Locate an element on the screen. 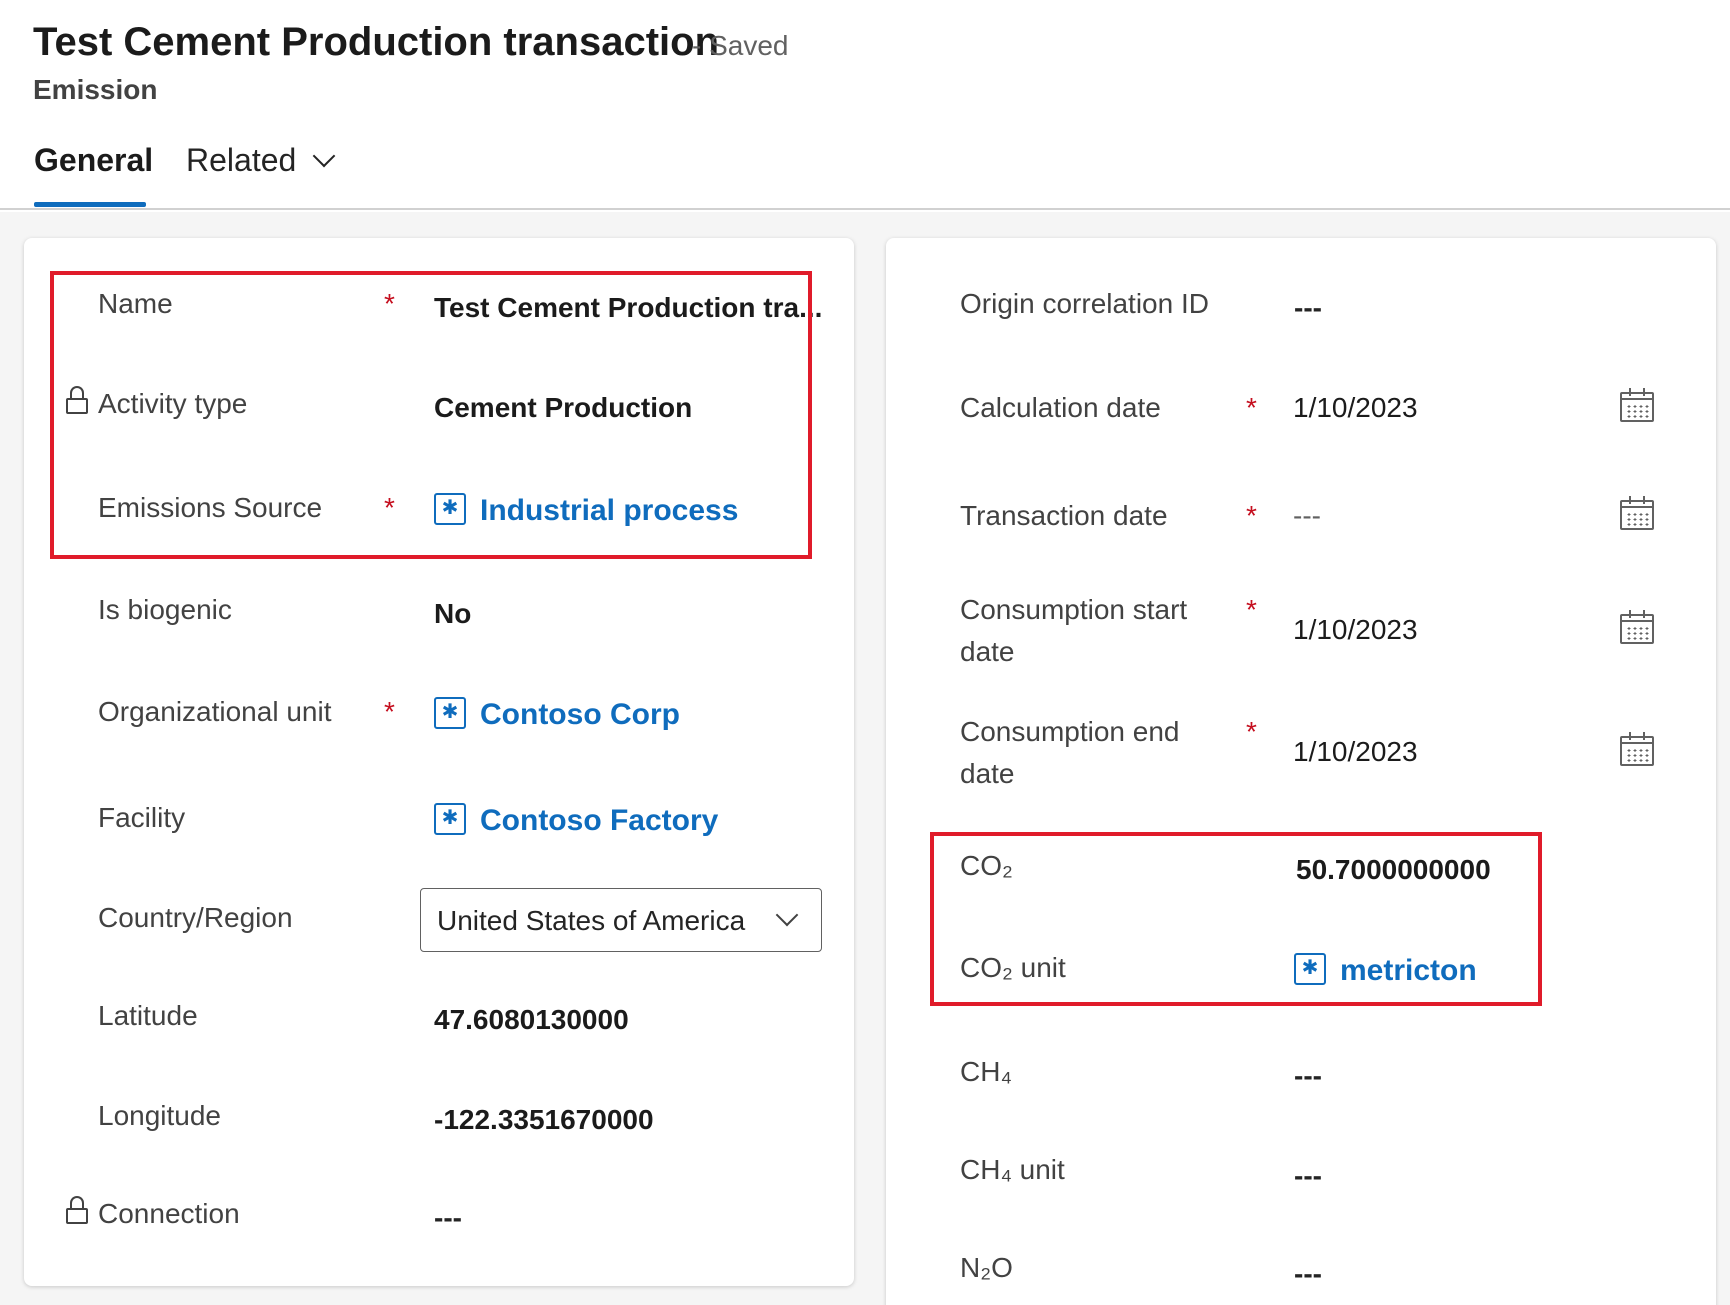 The image size is (1730, 1305). consumption-end-date-label-line1: Consumption end is located at coordinates (1070, 731).